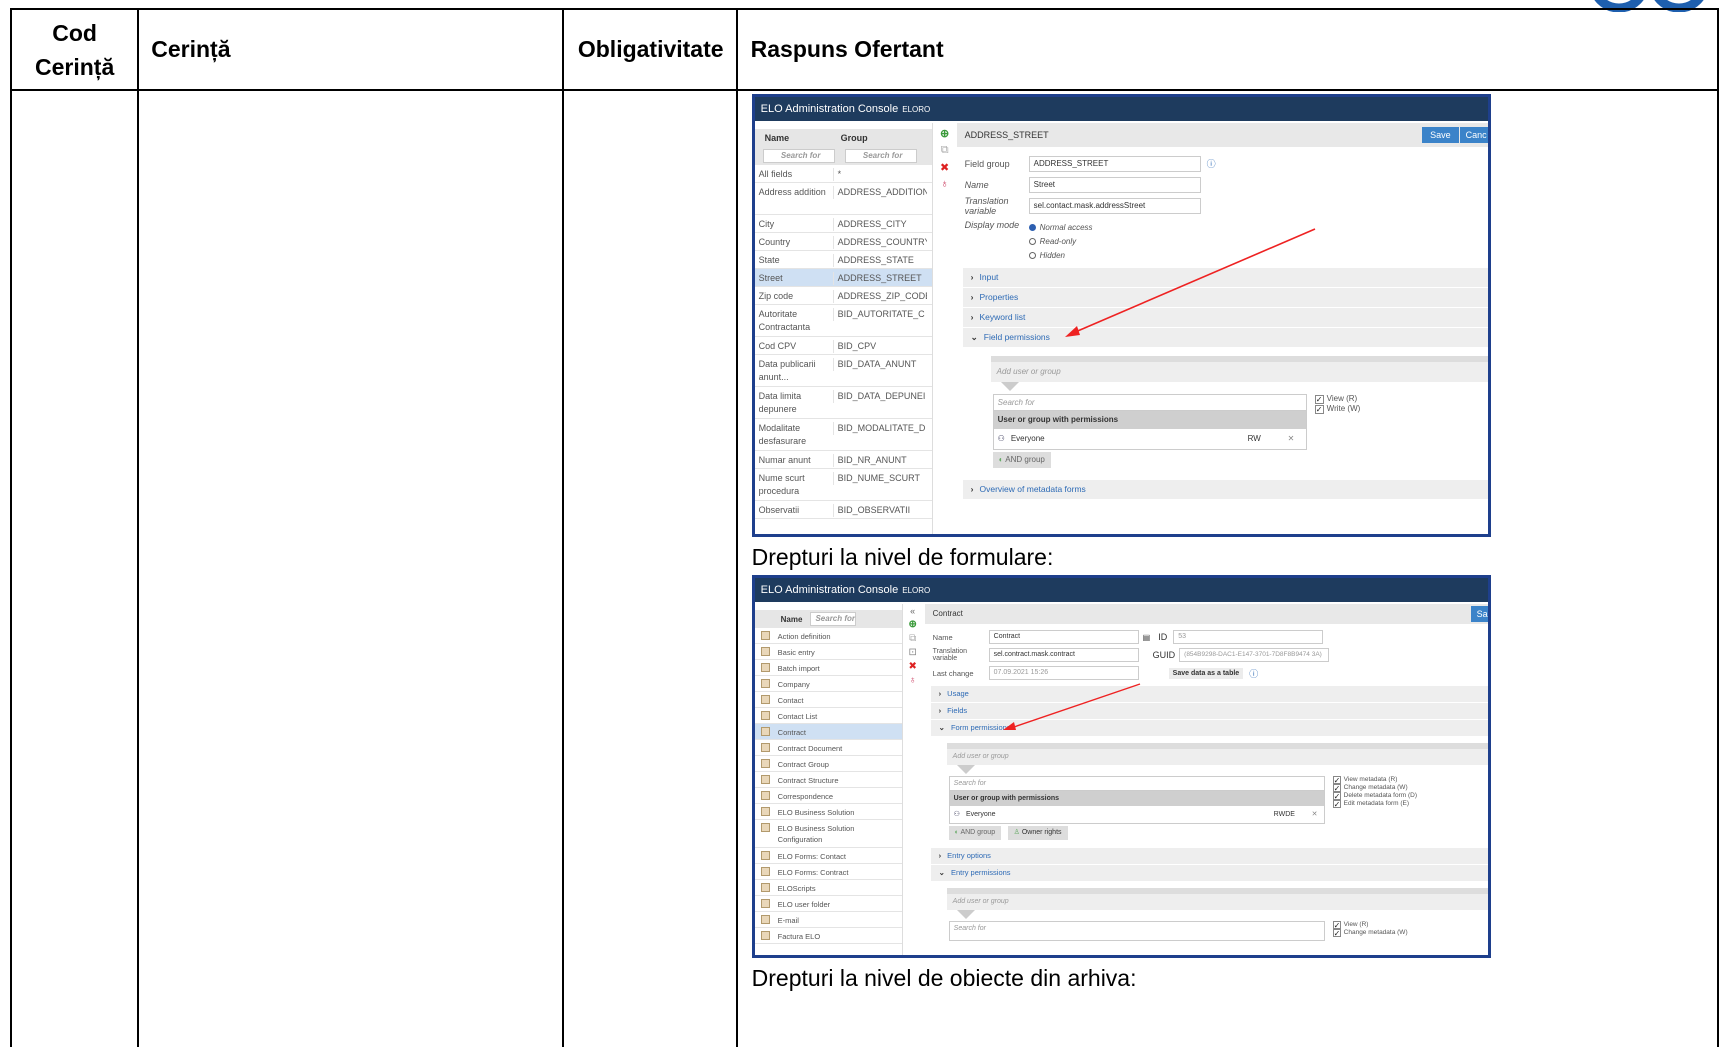 The height and width of the screenshot is (1047, 1719). Describe the element at coordinates (1209, 873) in the screenshot. I see `section-entry-permissions: ⌄ Entry permissions` at that location.